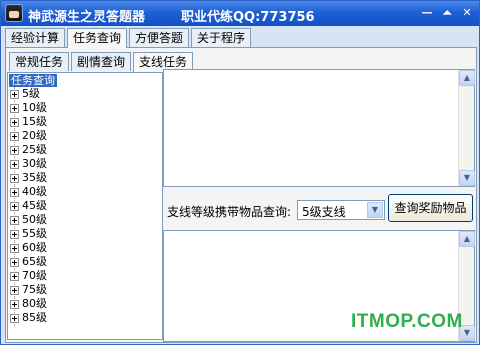  What do you see at coordinates (467, 178) in the screenshot?
I see `scroll-down-icon: ▼` at bounding box center [467, 178].